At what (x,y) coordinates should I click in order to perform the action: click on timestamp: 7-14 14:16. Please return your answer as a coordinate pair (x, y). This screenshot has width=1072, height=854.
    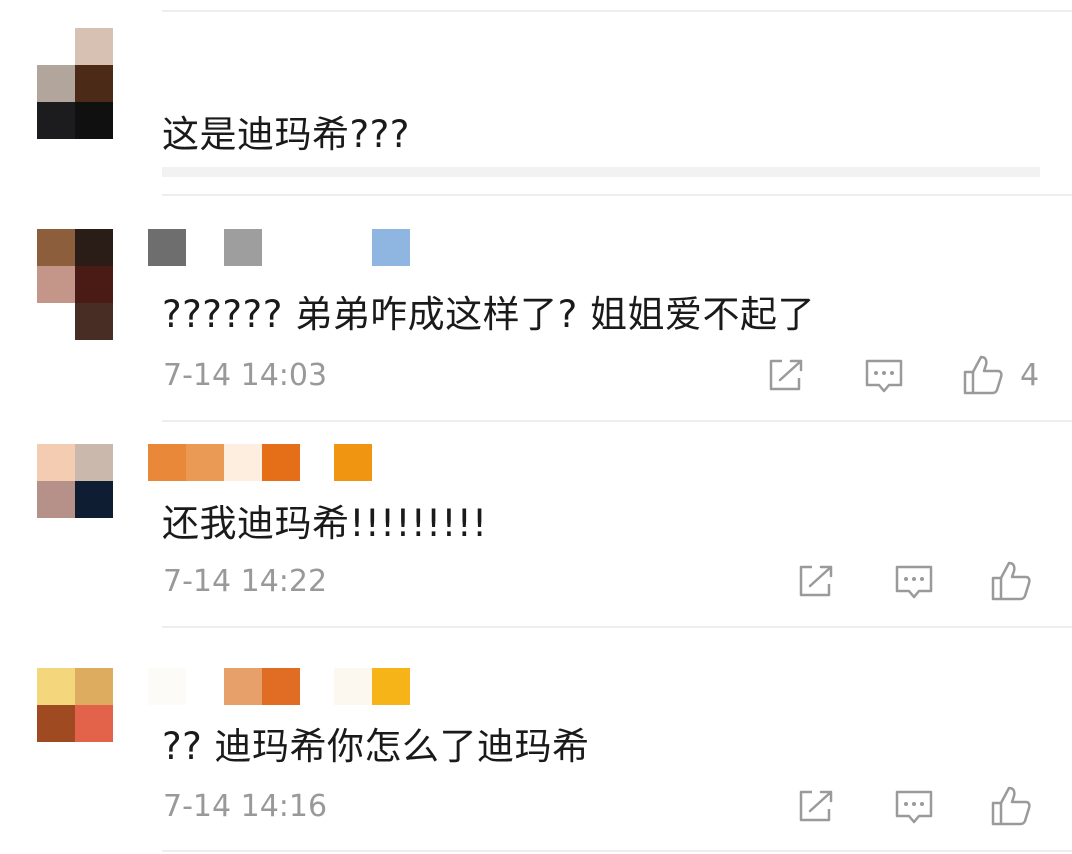
    Looking at the image, I should click on (245, 806).